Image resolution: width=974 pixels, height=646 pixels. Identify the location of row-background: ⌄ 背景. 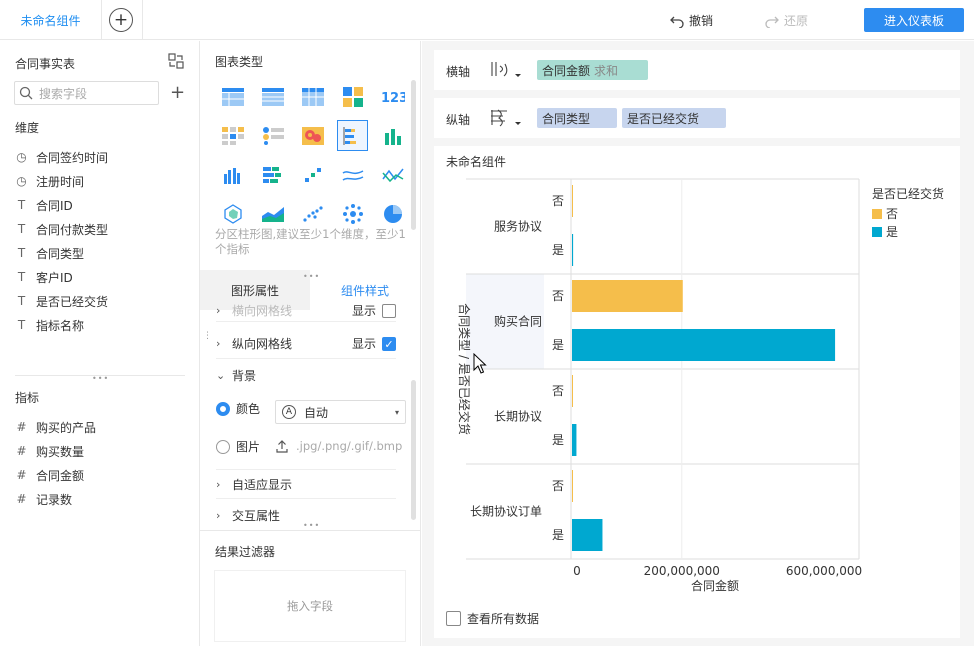
(306, 375).